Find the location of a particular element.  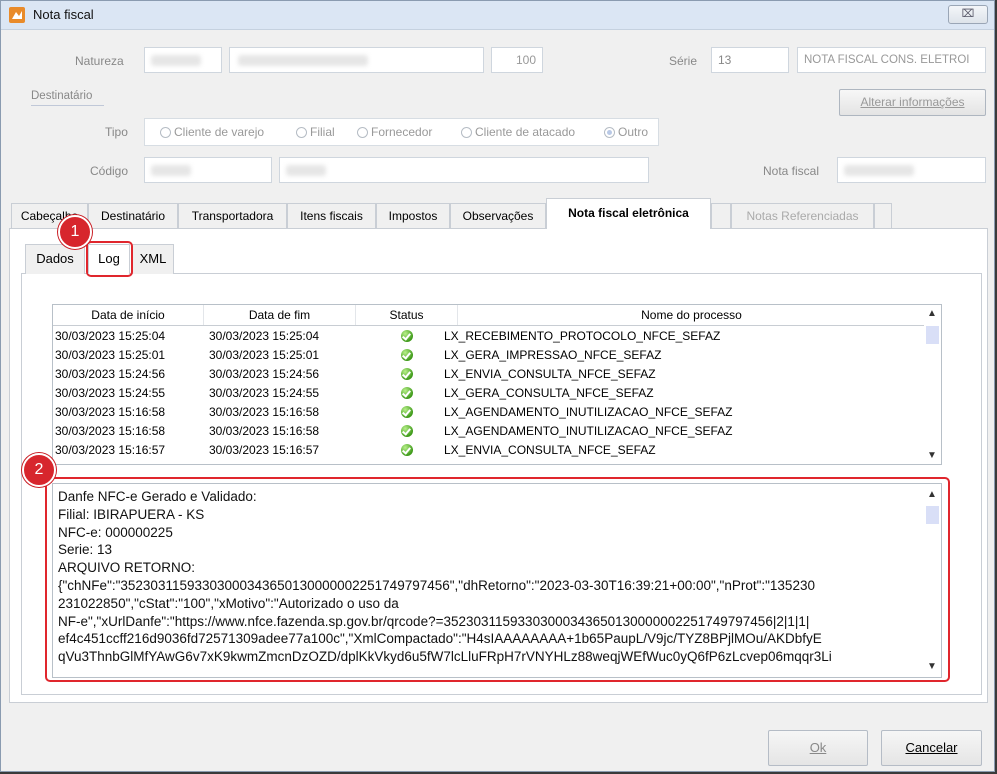

codigo-field is located at coordinates (208, 170).